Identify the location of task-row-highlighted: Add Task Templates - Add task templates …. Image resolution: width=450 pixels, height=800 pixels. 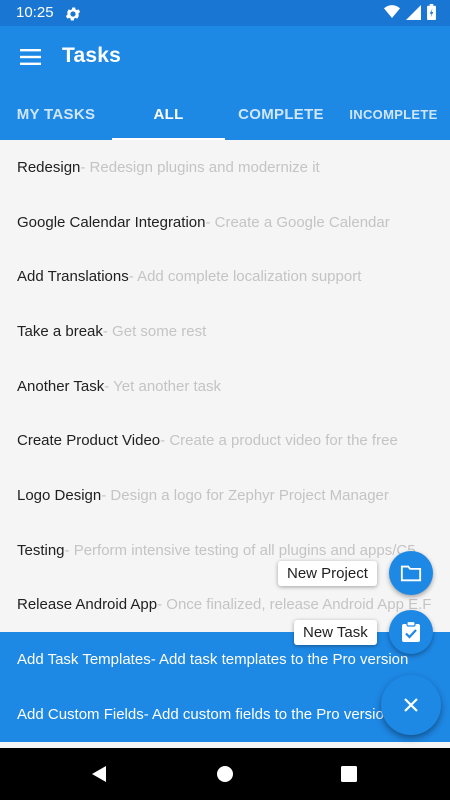
(225, 659).